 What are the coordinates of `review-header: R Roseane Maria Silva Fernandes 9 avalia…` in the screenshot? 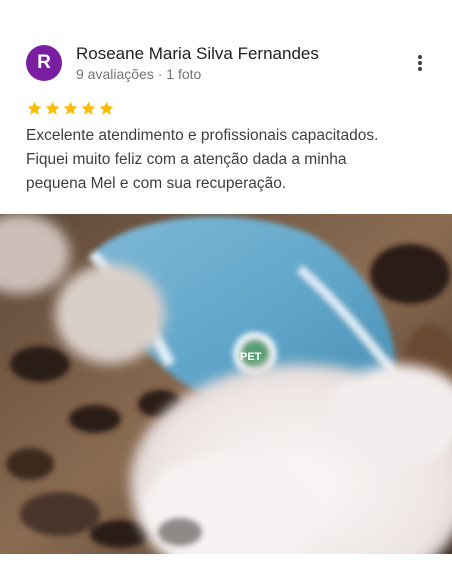 It's located at (229, 63).